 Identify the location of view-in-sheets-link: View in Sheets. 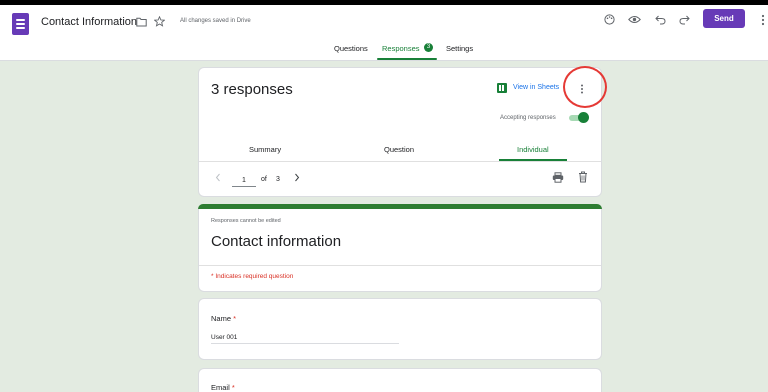
(536, 87).